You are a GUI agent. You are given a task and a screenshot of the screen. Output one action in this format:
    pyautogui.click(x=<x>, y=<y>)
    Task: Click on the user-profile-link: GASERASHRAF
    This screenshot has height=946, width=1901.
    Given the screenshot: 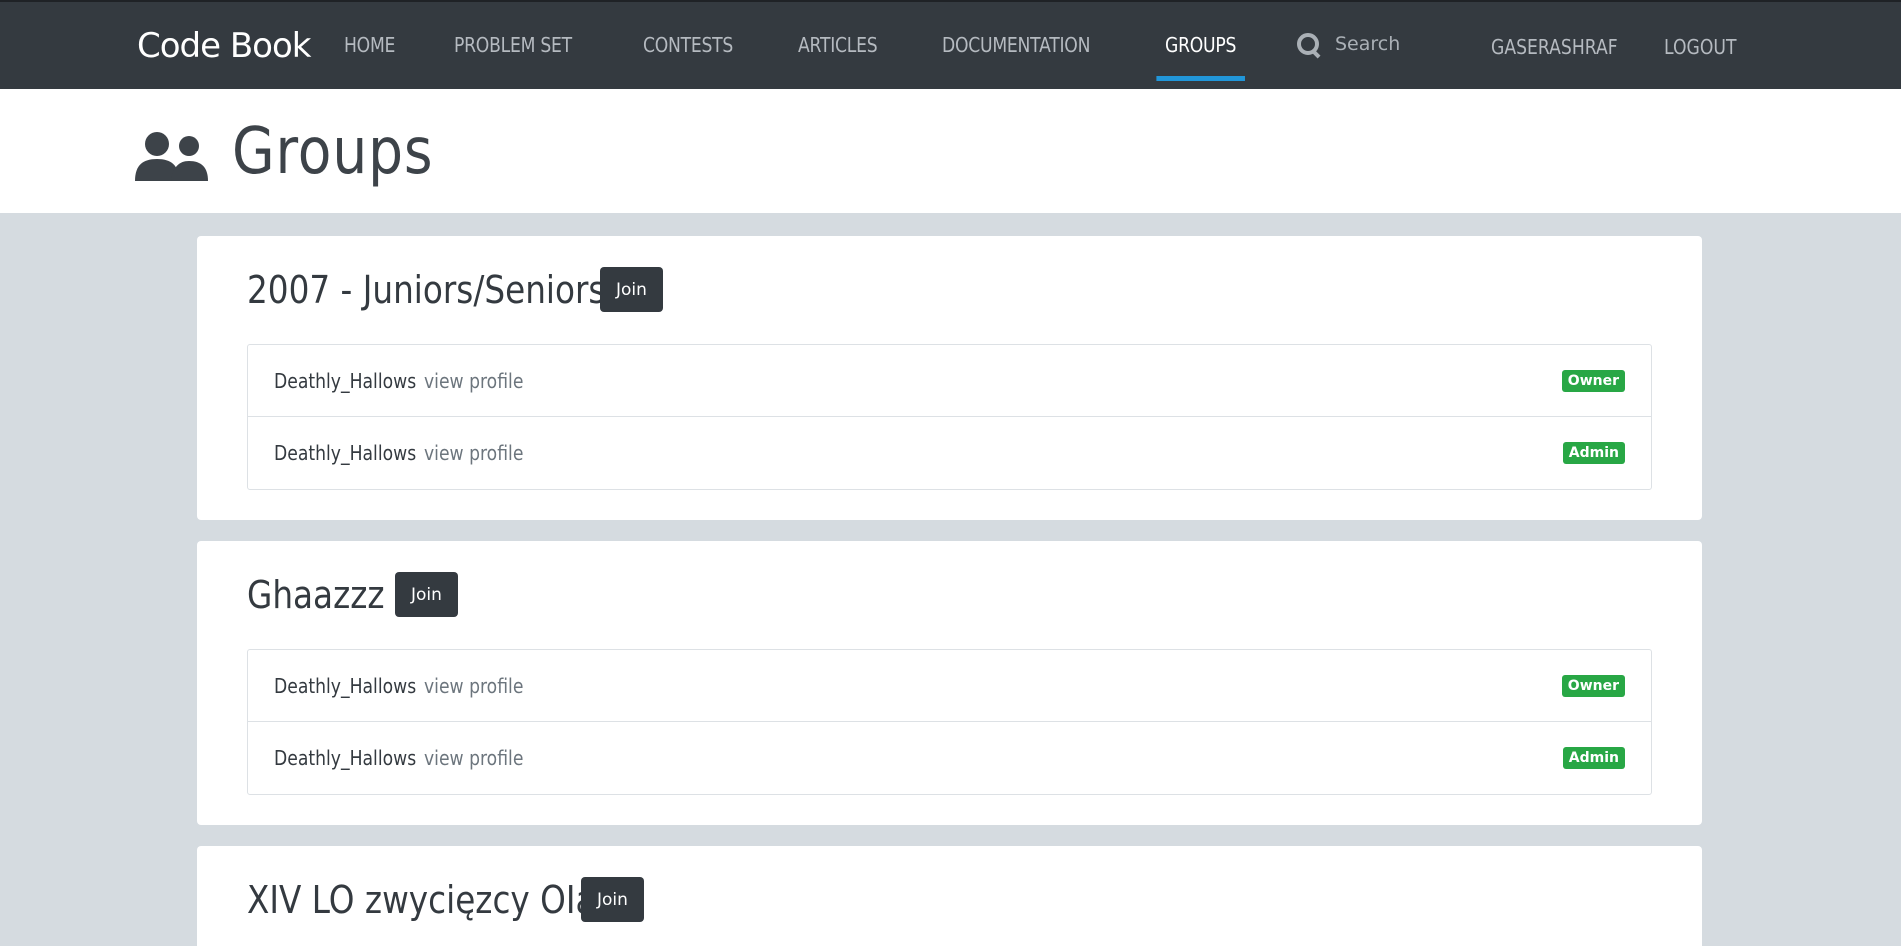 What is the action you would take?
    pyautogui.click(x=1554, y=45)
    